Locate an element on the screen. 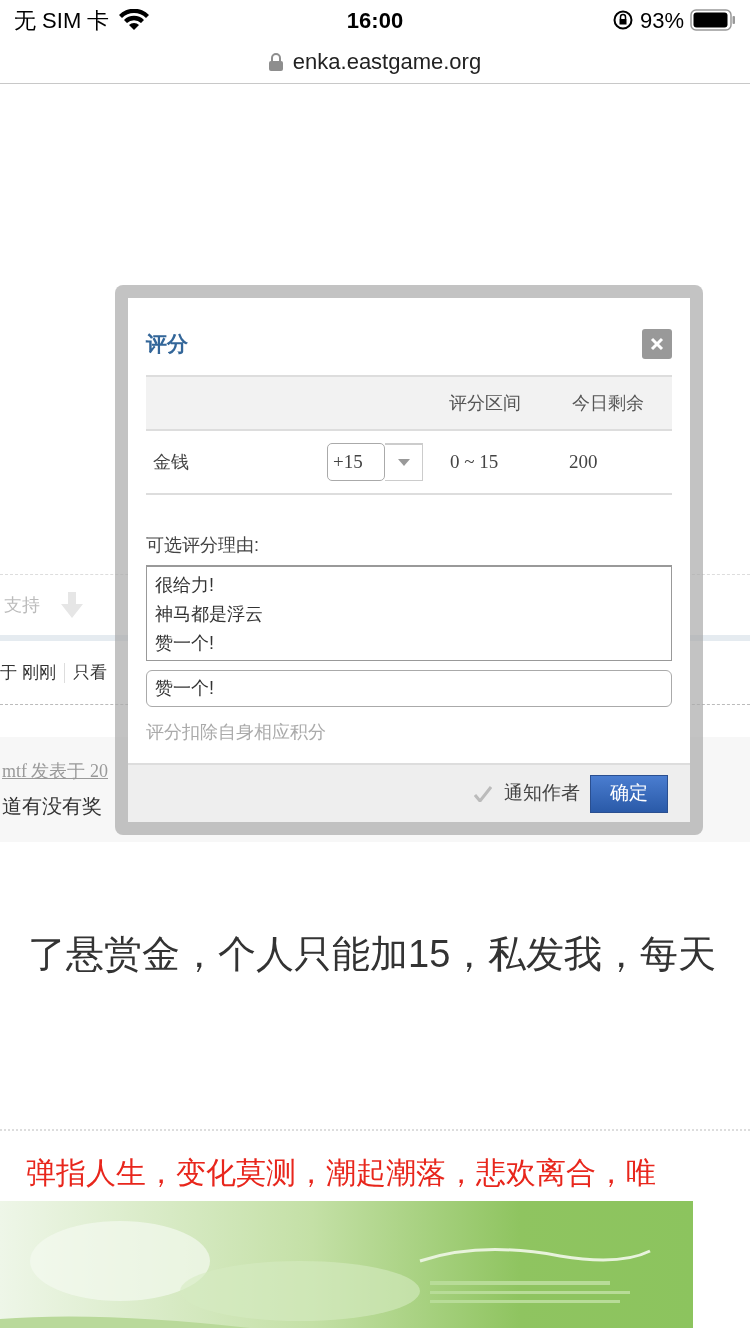  battery-icon is located at coordinates (713, 20).